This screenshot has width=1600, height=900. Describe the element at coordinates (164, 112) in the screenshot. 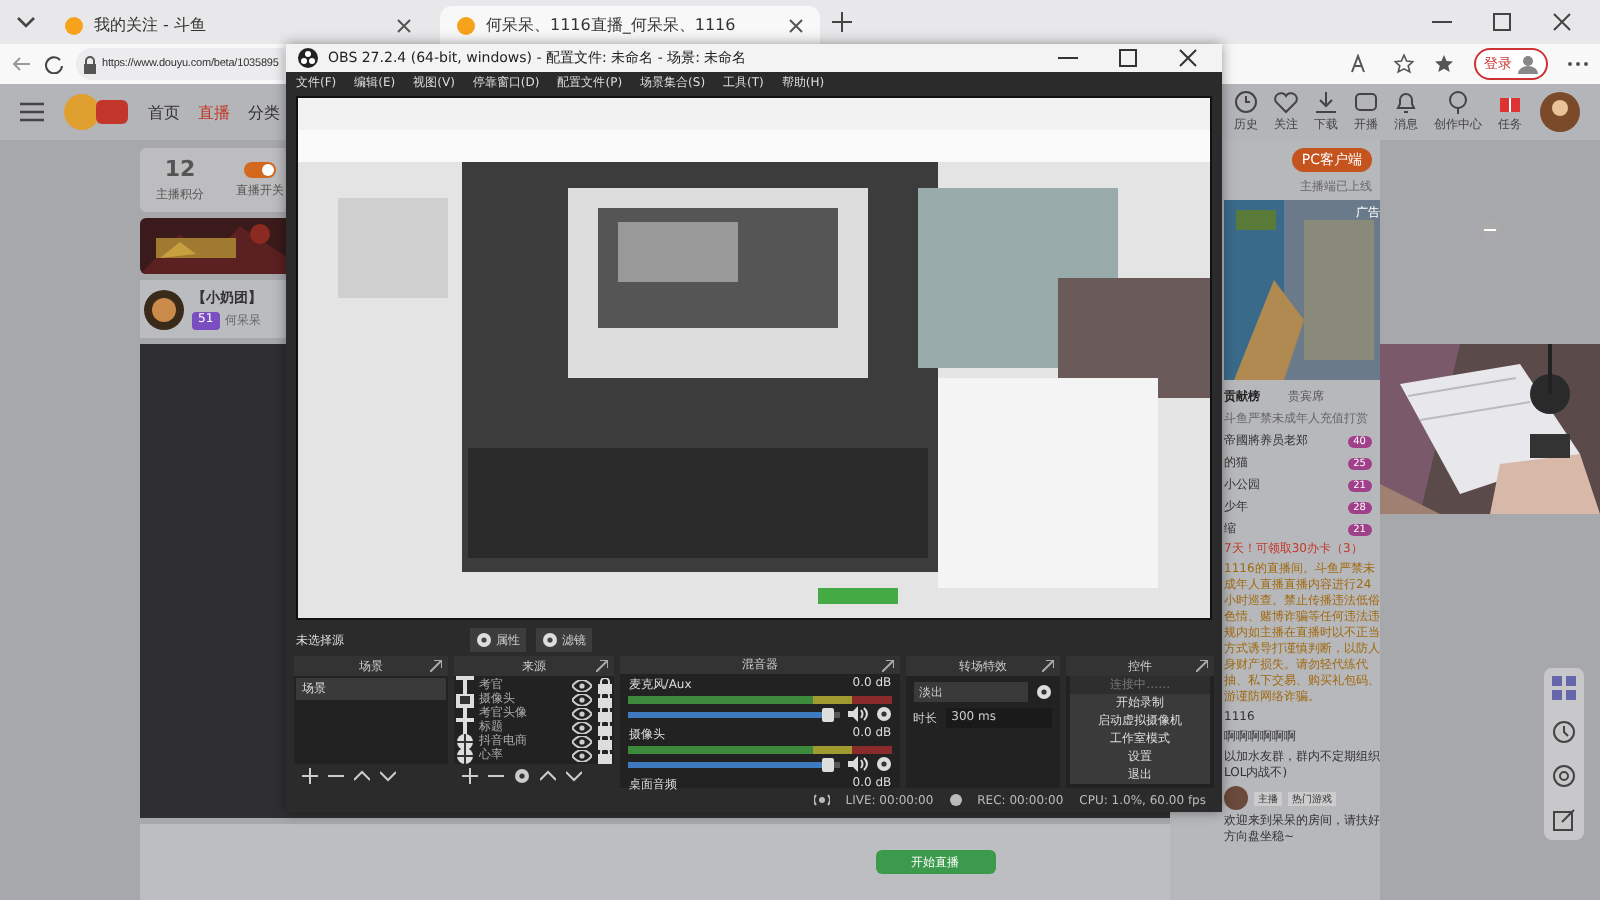

I see `nav-link: 首页` at that location.